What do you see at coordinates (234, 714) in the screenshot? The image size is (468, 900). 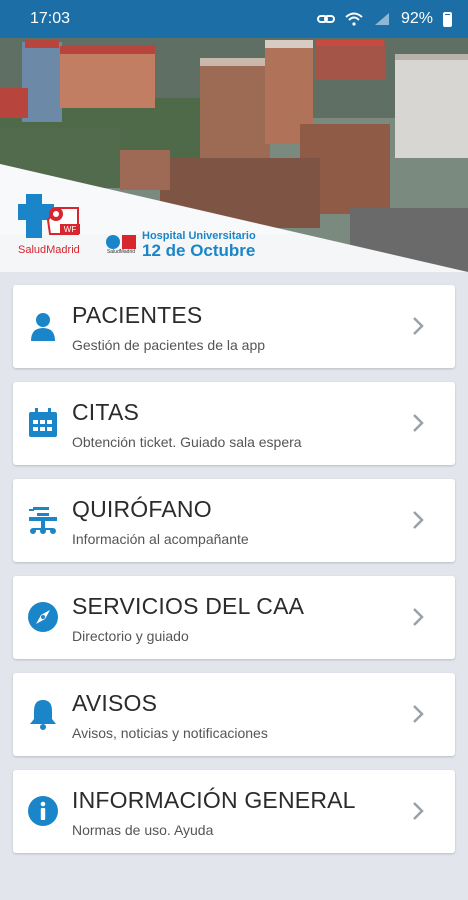 I see `menu-item-avisos: AVISOS Avisos, noticias y notificaciones` at bounding box center [234, 714].